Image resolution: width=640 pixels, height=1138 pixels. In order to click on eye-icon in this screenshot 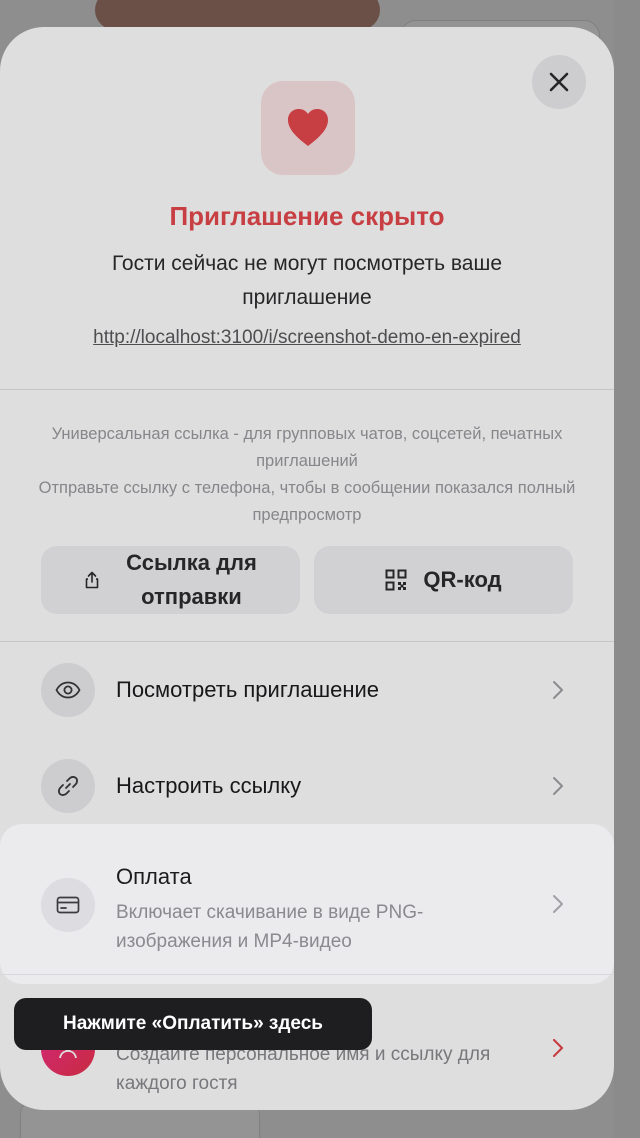, I will do `click(68, 690)`.